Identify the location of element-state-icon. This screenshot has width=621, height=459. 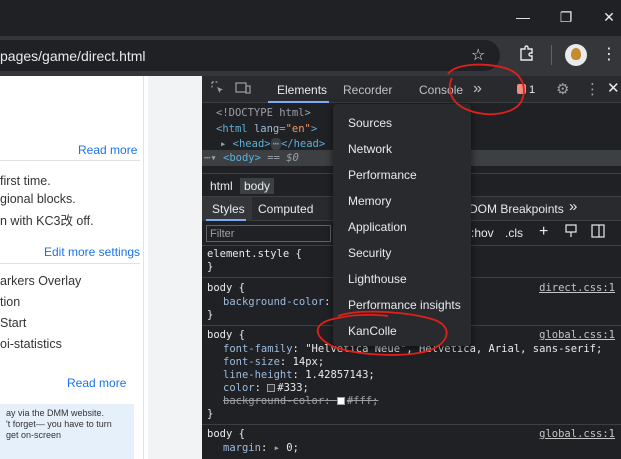
(571, 232).